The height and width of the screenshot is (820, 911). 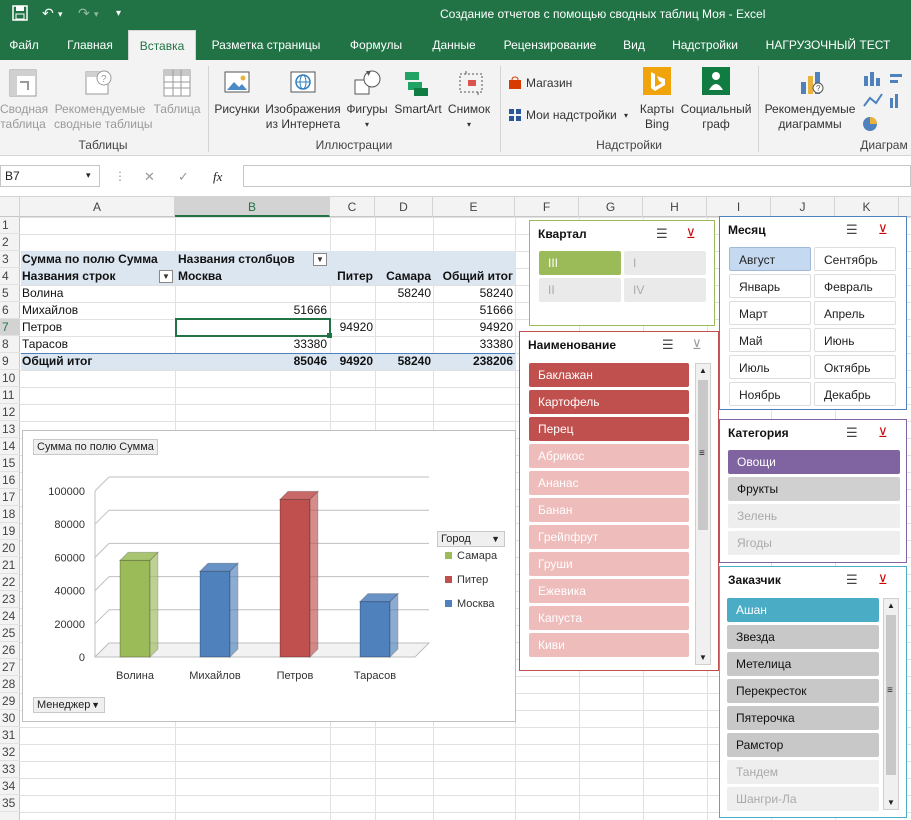 I want to click on row-header: 15, so click(x=10, y=463).